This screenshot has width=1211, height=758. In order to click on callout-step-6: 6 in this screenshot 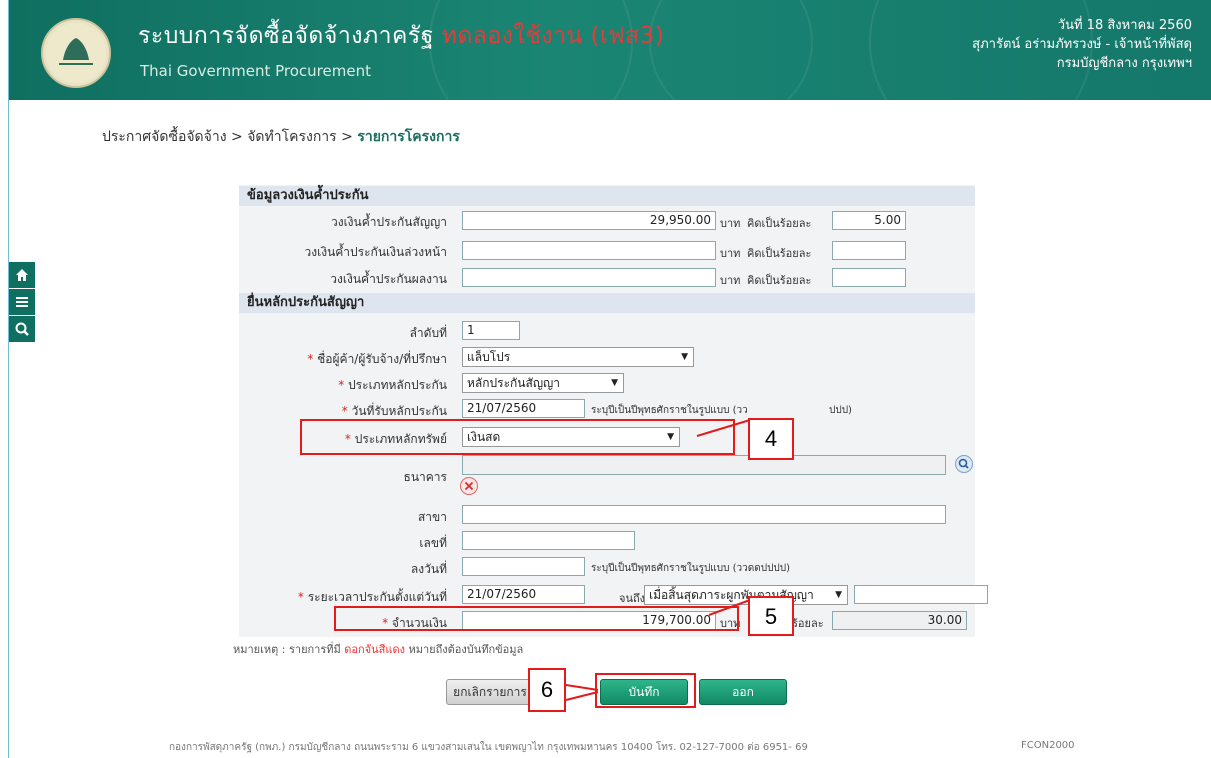, I will do `click(547, 690)`.